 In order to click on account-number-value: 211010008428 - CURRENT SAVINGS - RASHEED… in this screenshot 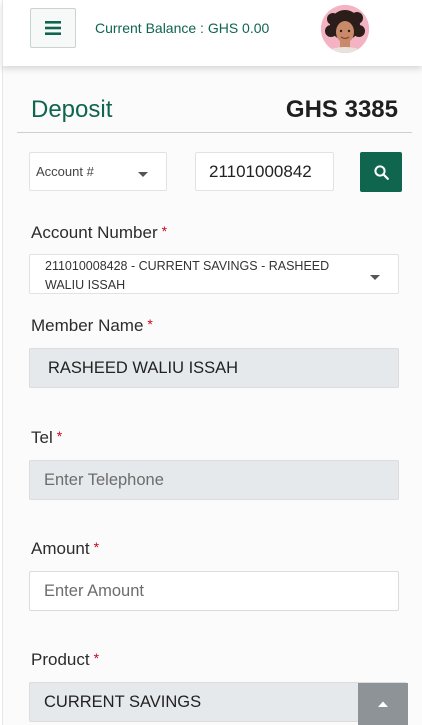, I will do `click(187, 275)`.